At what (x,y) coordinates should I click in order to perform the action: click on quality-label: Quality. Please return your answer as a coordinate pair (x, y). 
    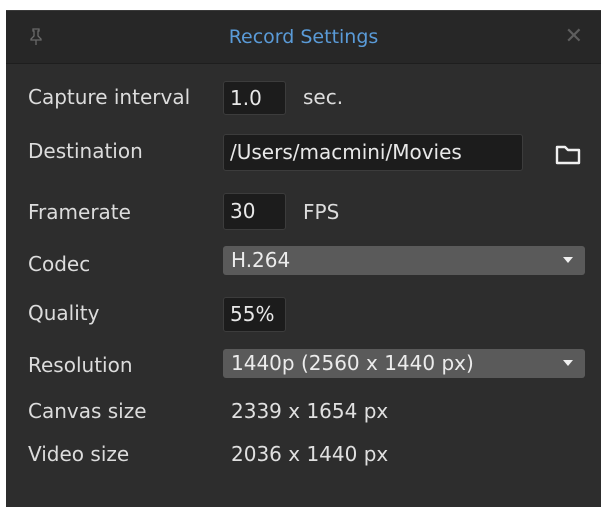
    Looking at the image, I should click on (64, 313).